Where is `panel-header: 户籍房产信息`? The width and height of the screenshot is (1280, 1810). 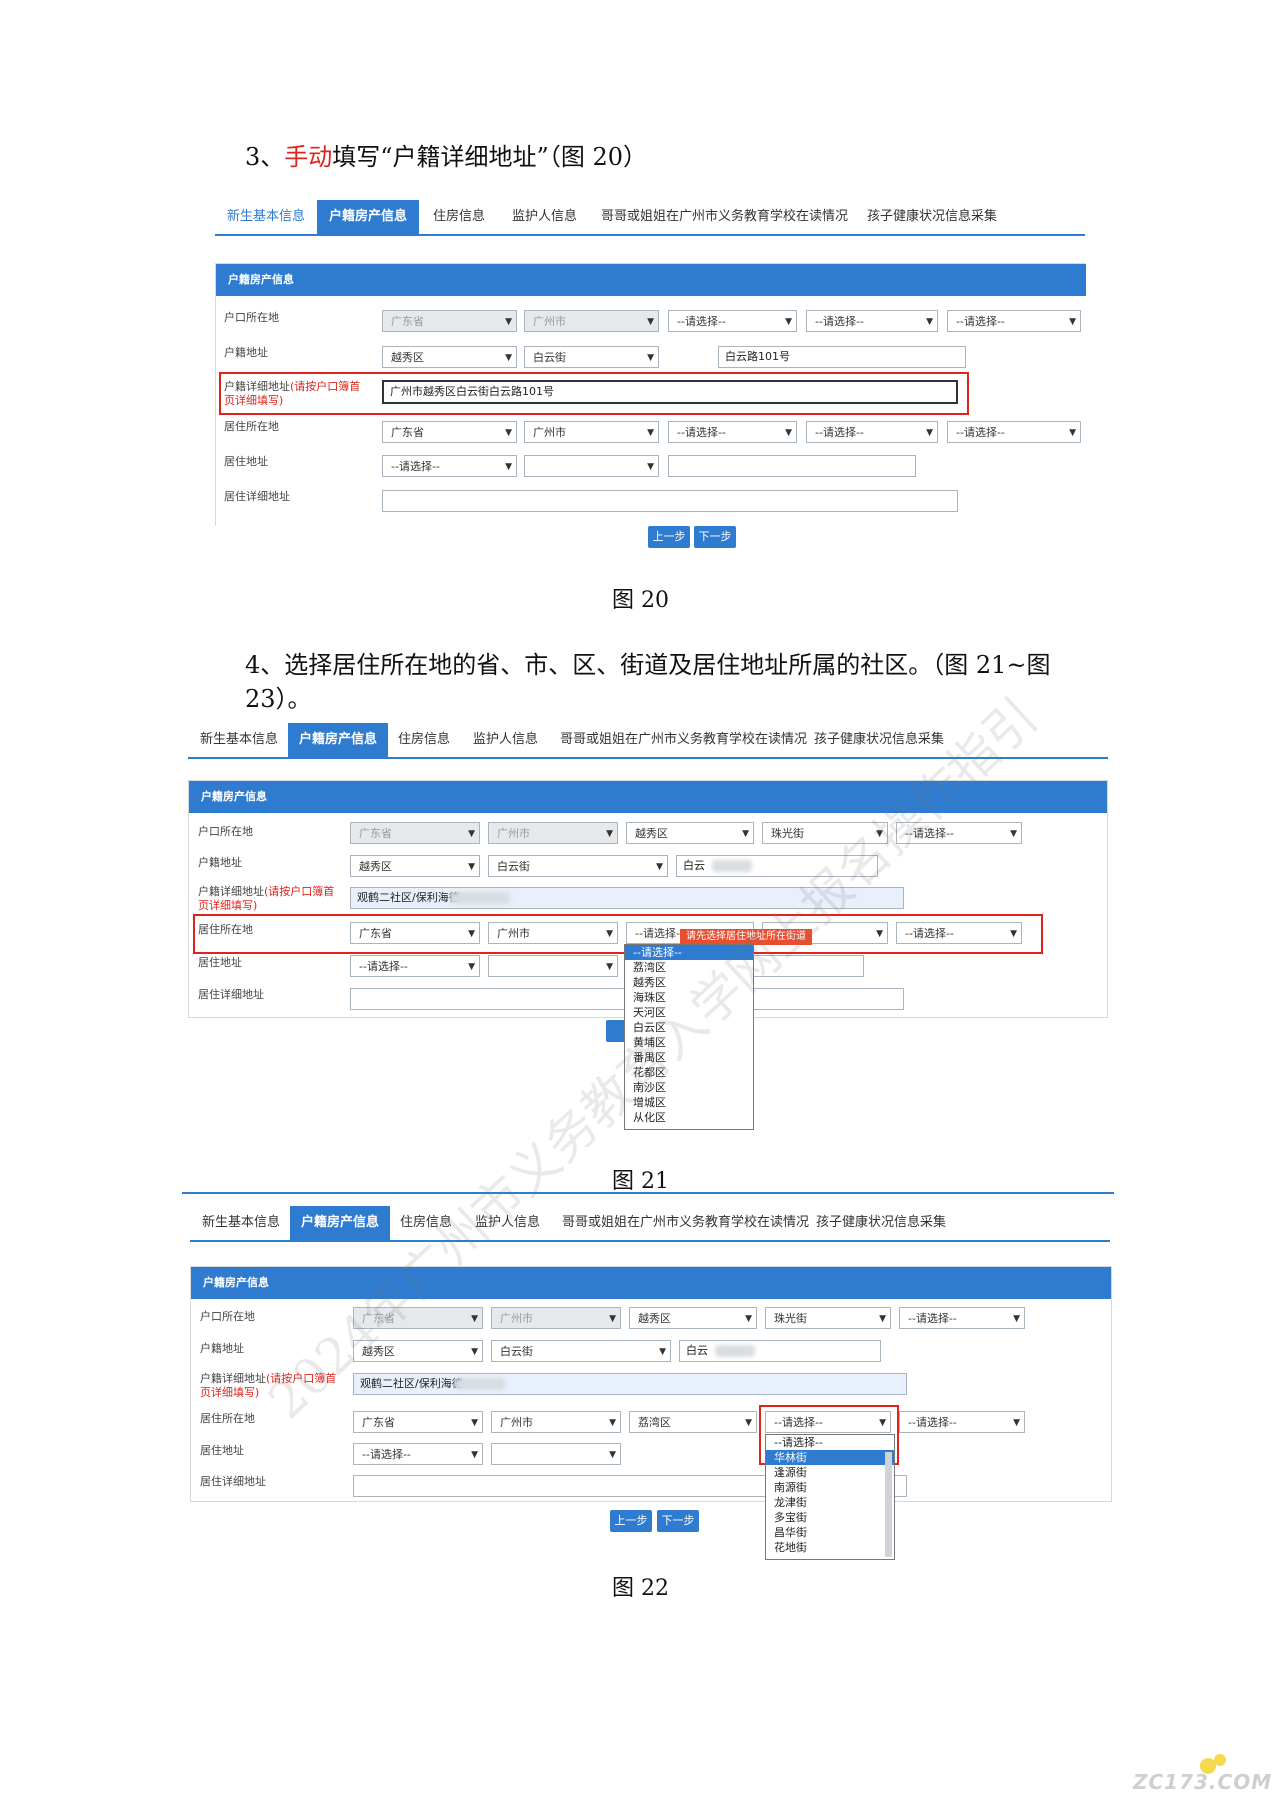 panel-header: 户籍房产信息 is located at coordinates (651, 280).